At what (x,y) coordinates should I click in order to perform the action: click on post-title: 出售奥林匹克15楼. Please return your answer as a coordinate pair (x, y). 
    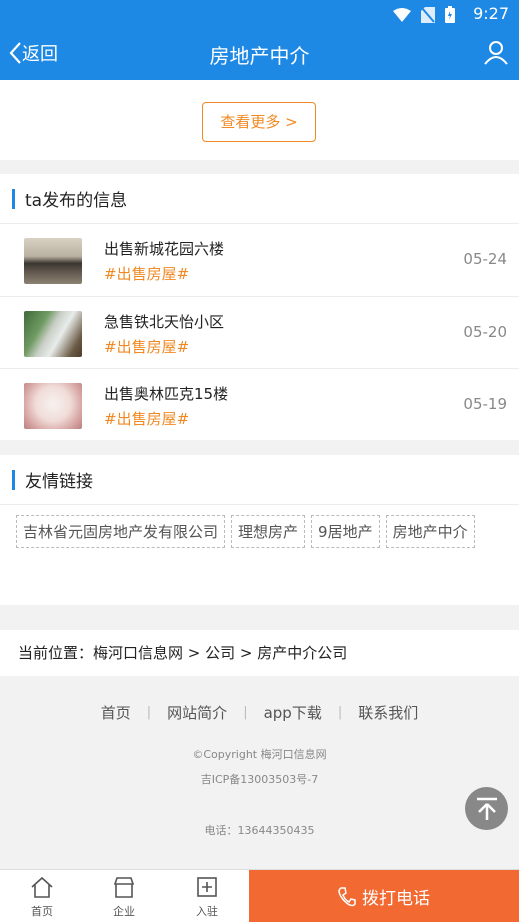
    Looking at the image, I should click on (166, 394).